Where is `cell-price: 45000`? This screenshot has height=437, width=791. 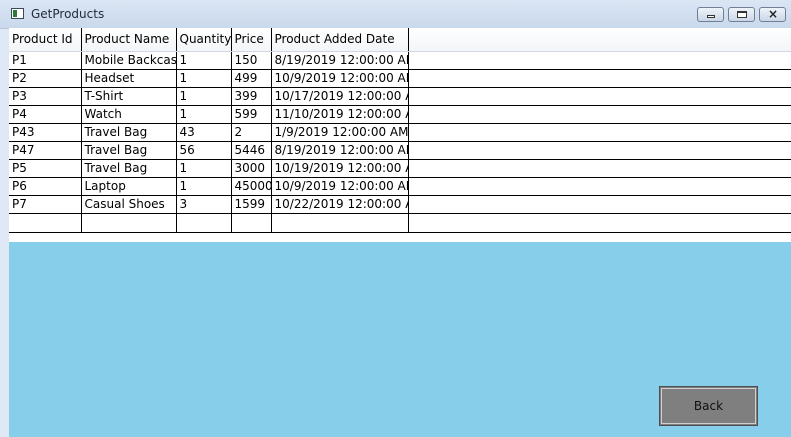
cell-price: 45000 is located at coordinates (251, 186).